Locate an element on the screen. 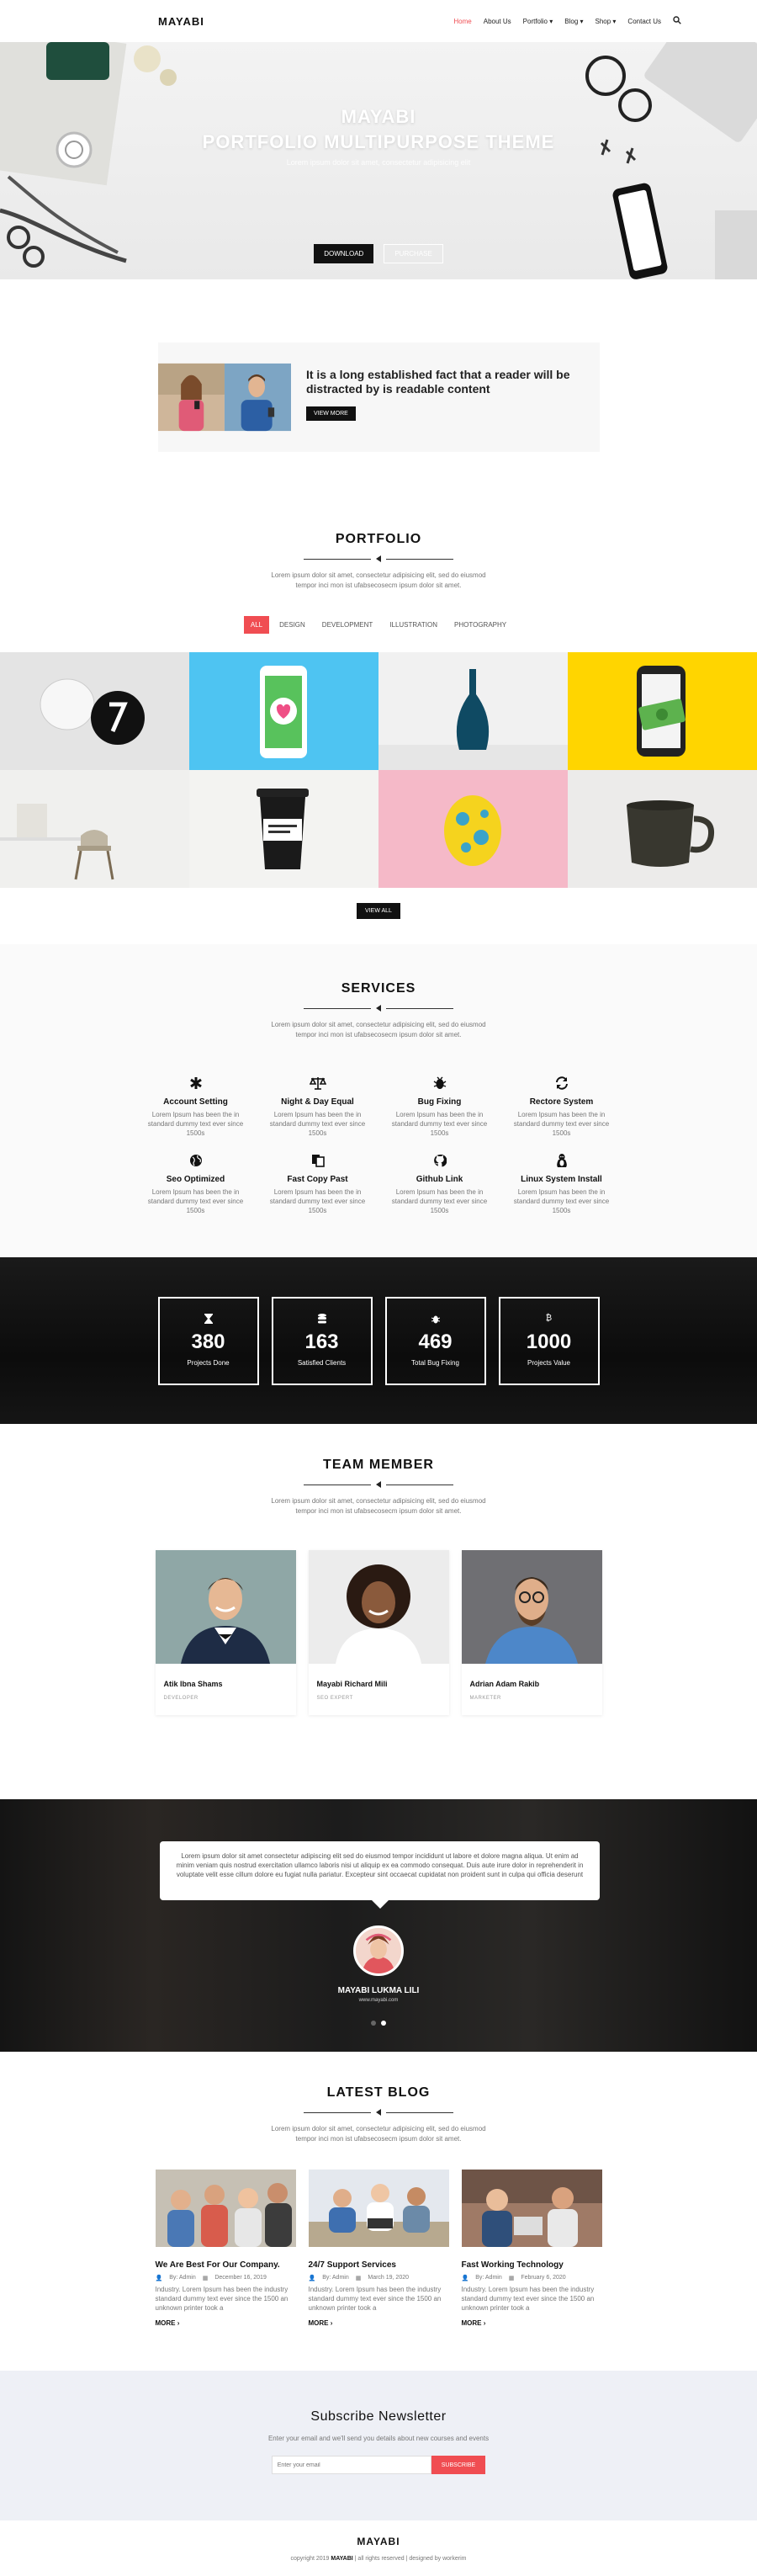 Image resolution: width=757 pixels, height=2576 pixels. portfolio-item-vase is located at coordinates (473, 711).